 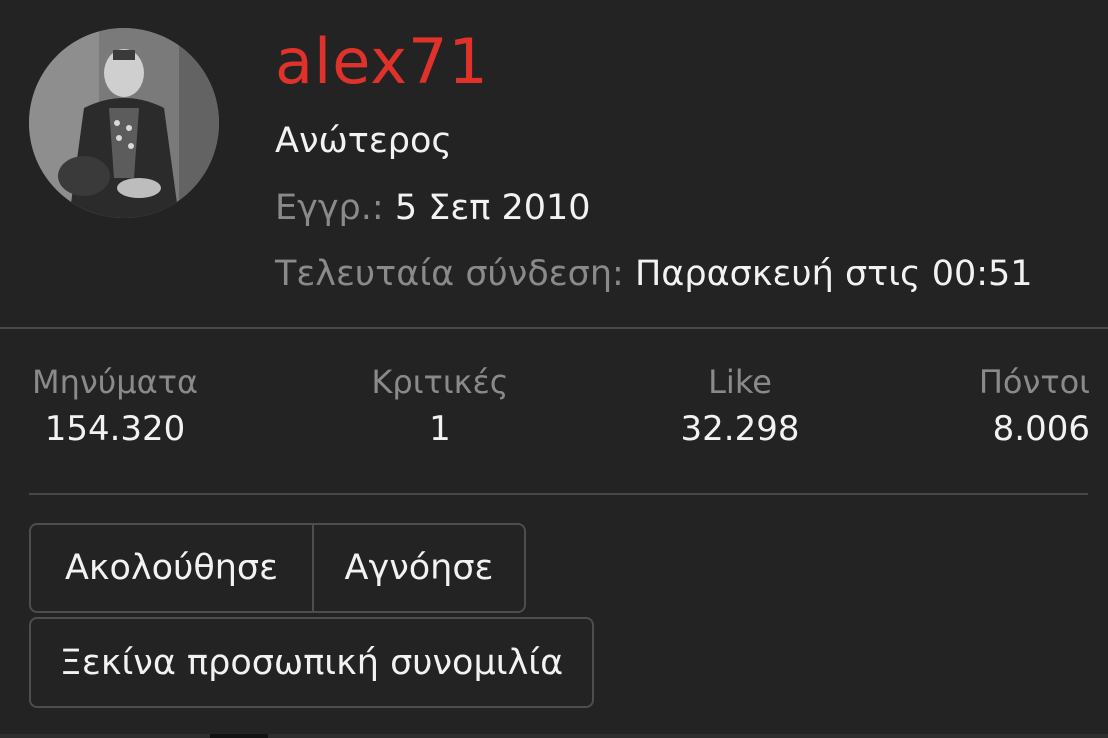 I want to click on registration-value: 5 Σεπ 2010, so click(x=492, y=208).